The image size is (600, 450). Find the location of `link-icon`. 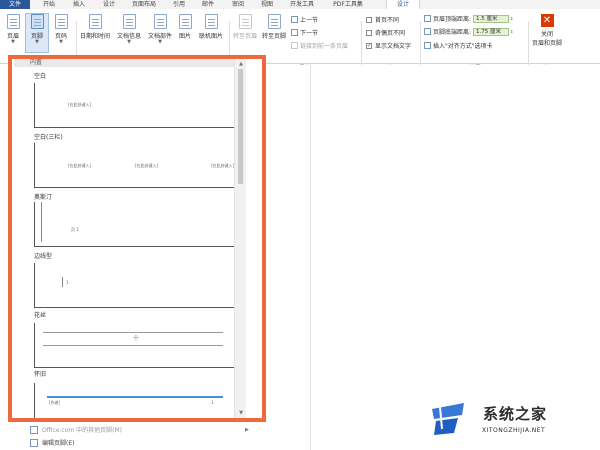

link-icon is located at coordinates (294, 45).